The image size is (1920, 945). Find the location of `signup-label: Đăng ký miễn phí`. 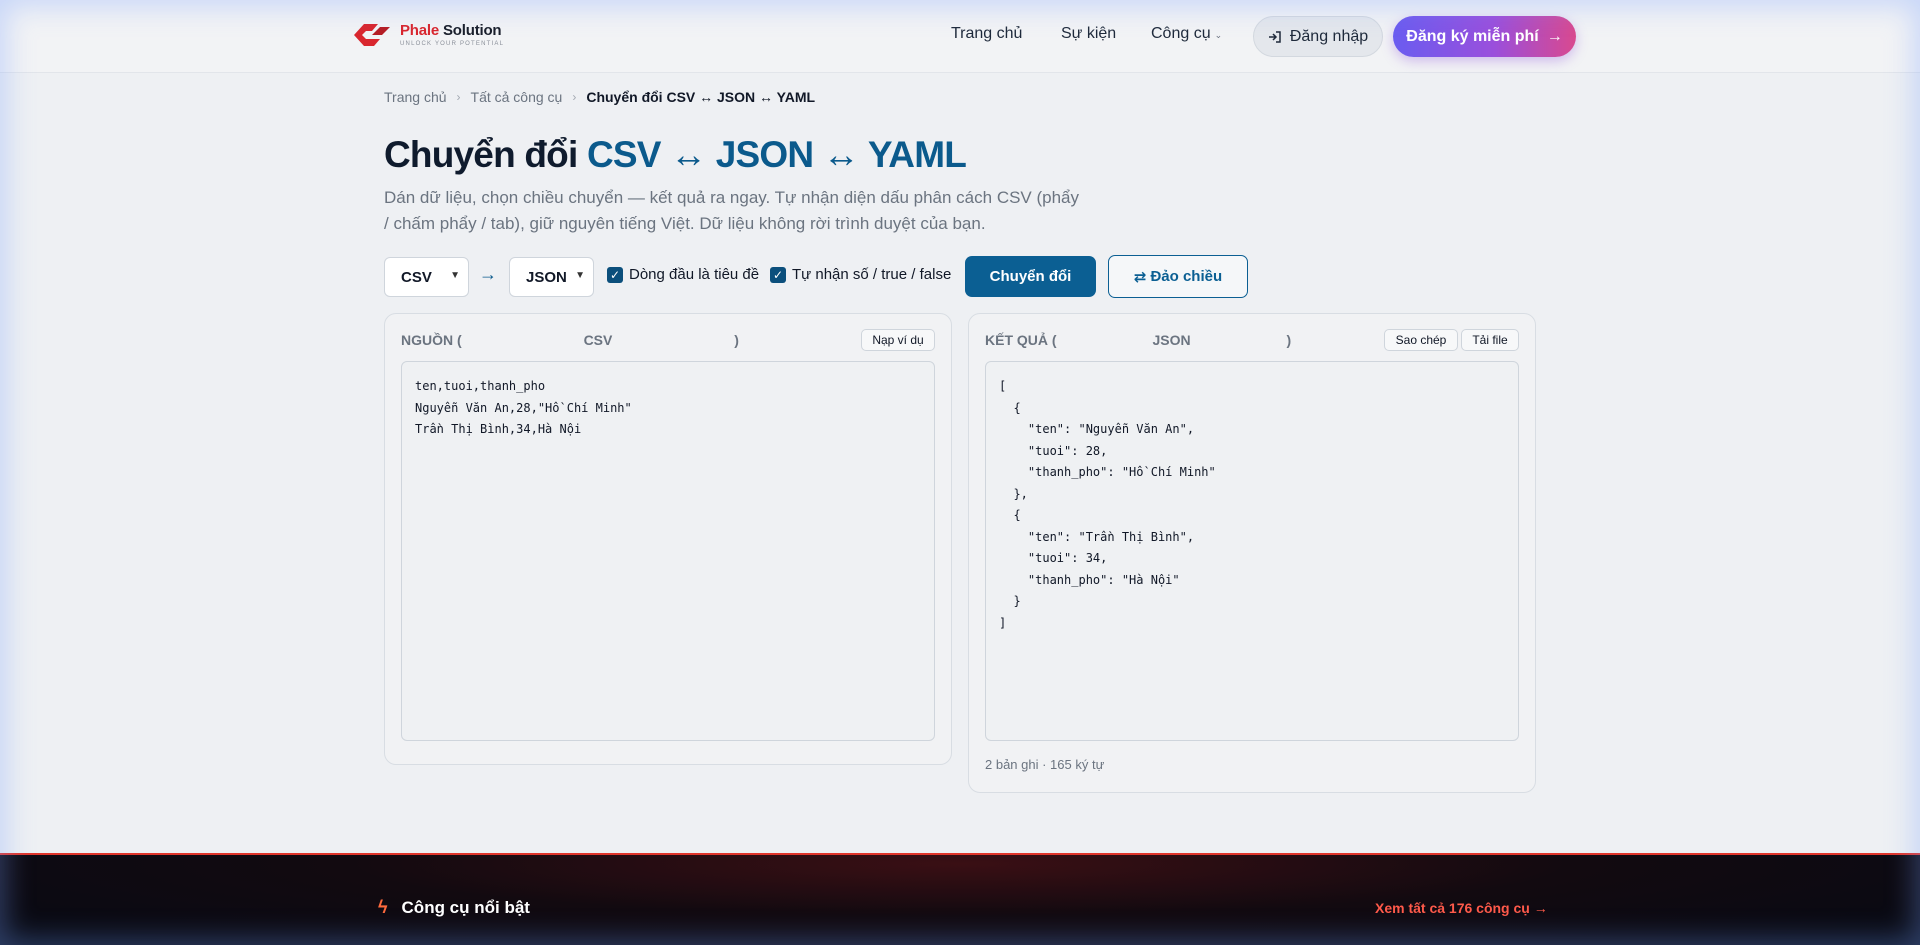

signup-label: Đăng ký miễn phí is located at coordinates (1472, 36).